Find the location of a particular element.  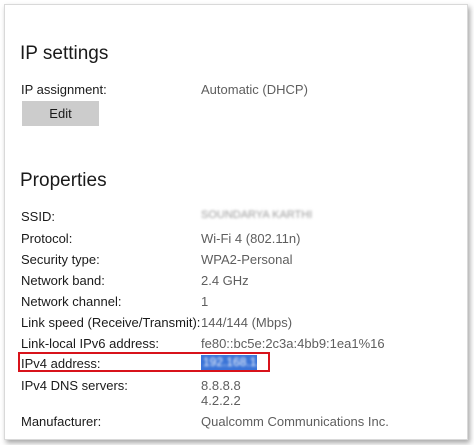

ipv6-address-label: Link-local IPv6 address: is located at coordinates (90, 343).